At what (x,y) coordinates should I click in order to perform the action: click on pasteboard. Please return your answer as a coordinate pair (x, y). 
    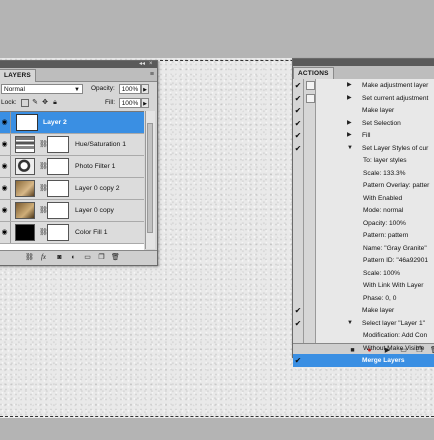
    Looking at the image, I should click on (217, 429).